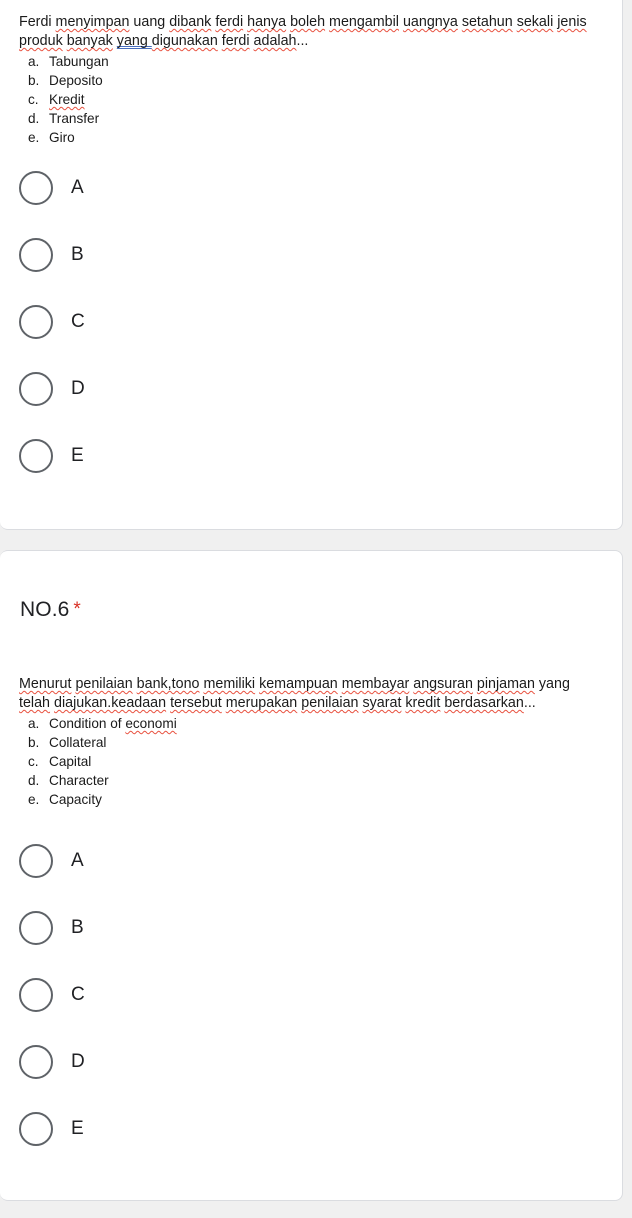 The image size is (632, 1218). What do you see at coordinates (78, 742) in the screenshot?
I see `choice-text: Collateral` at bounding box center [78, 742].